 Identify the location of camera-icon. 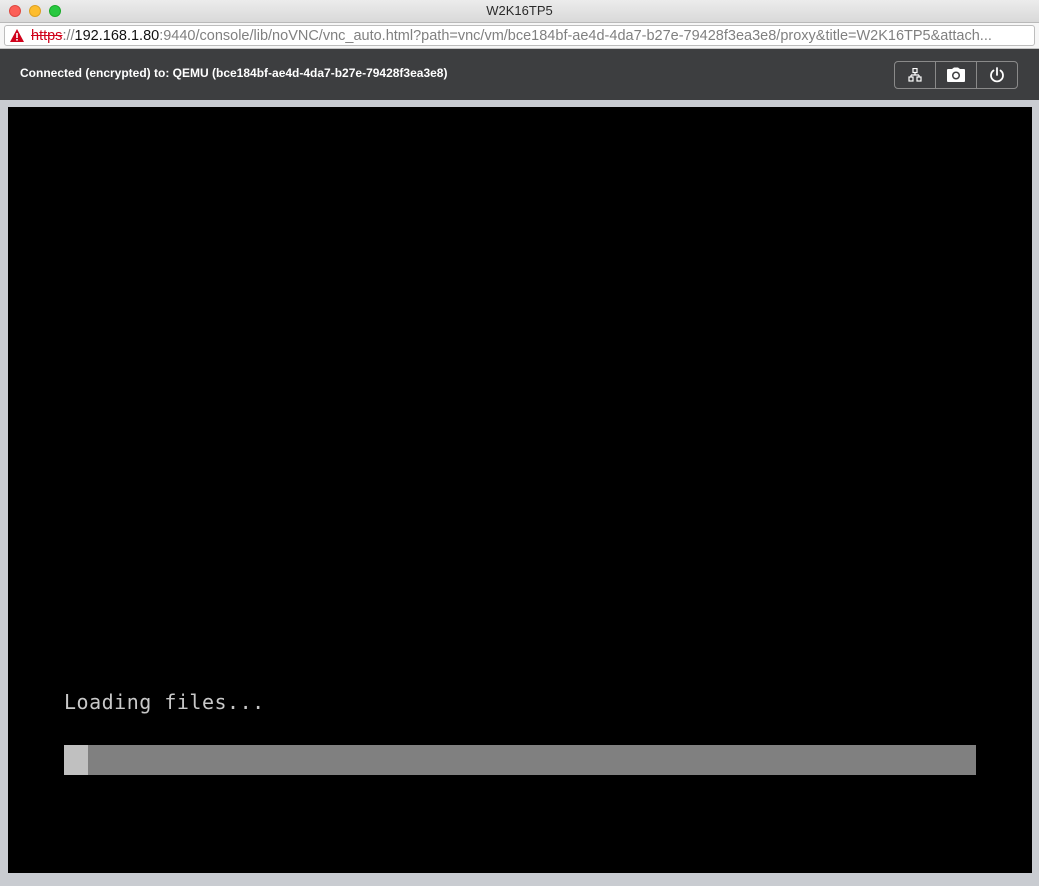
(956, 74).